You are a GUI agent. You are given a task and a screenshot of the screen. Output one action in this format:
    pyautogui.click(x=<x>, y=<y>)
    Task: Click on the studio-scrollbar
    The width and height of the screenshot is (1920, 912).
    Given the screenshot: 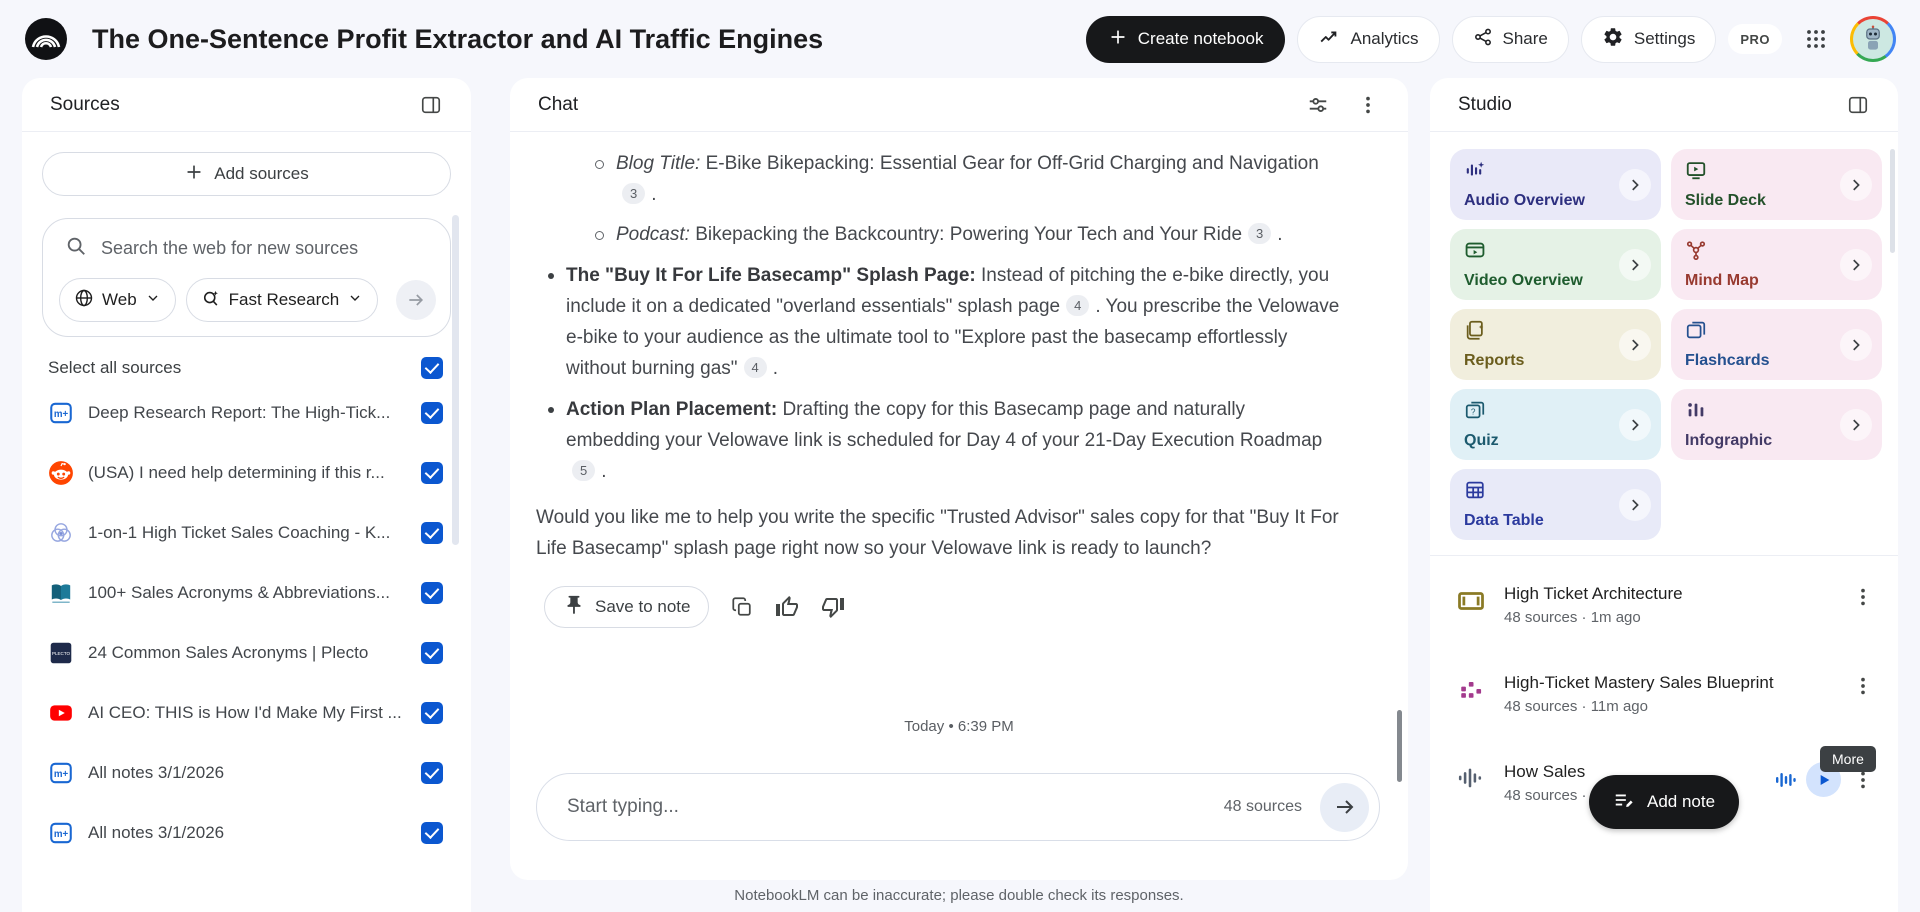 What is the action you would take?
    pyautogui.click(x=1892, y=201)
    